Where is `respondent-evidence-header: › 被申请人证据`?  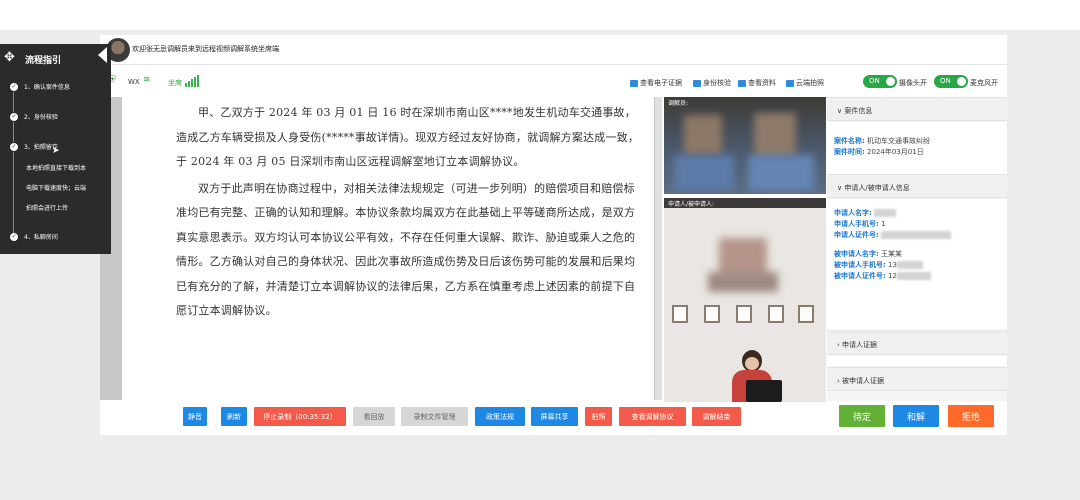 respondent-evidence-header: › 被申请人证据 is located at coordinates (917, 379).